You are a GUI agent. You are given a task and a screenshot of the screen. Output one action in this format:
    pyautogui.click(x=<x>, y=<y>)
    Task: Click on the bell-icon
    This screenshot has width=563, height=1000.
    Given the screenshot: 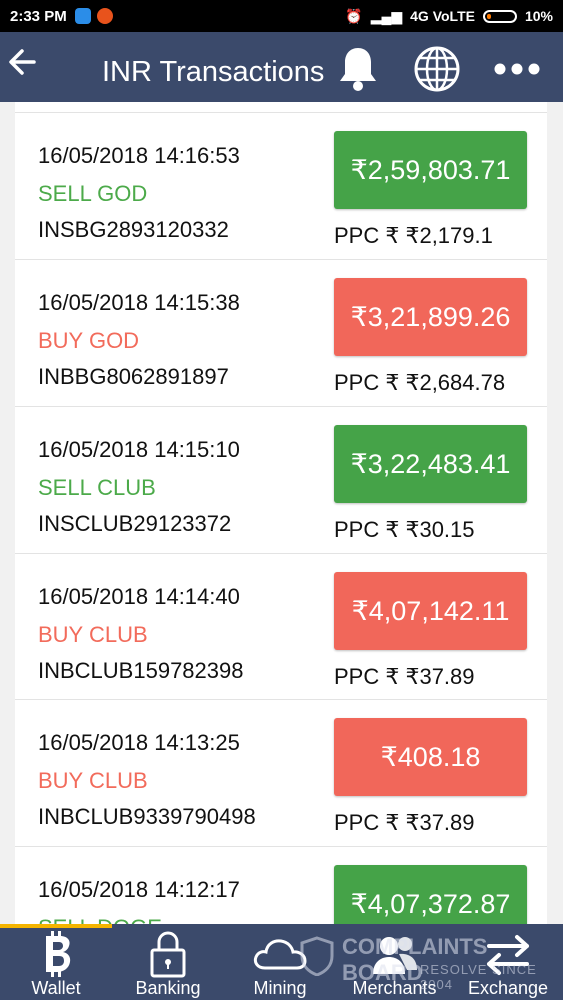 What is the action you would take?
    pyautogui.click(x=358, y=68)
    